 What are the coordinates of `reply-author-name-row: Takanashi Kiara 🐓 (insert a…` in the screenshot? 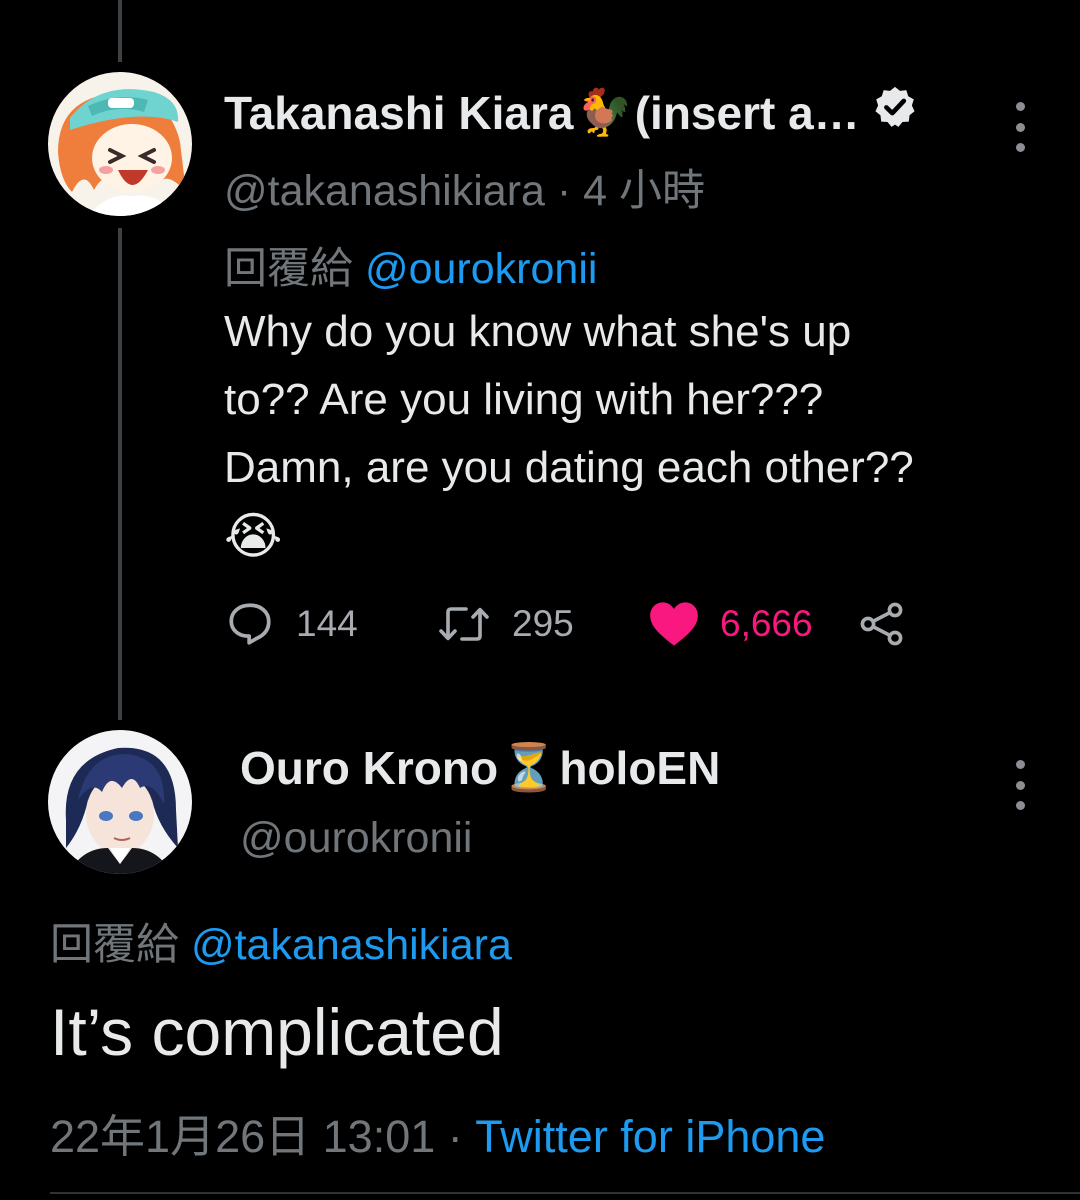 It's located at (571, 112).